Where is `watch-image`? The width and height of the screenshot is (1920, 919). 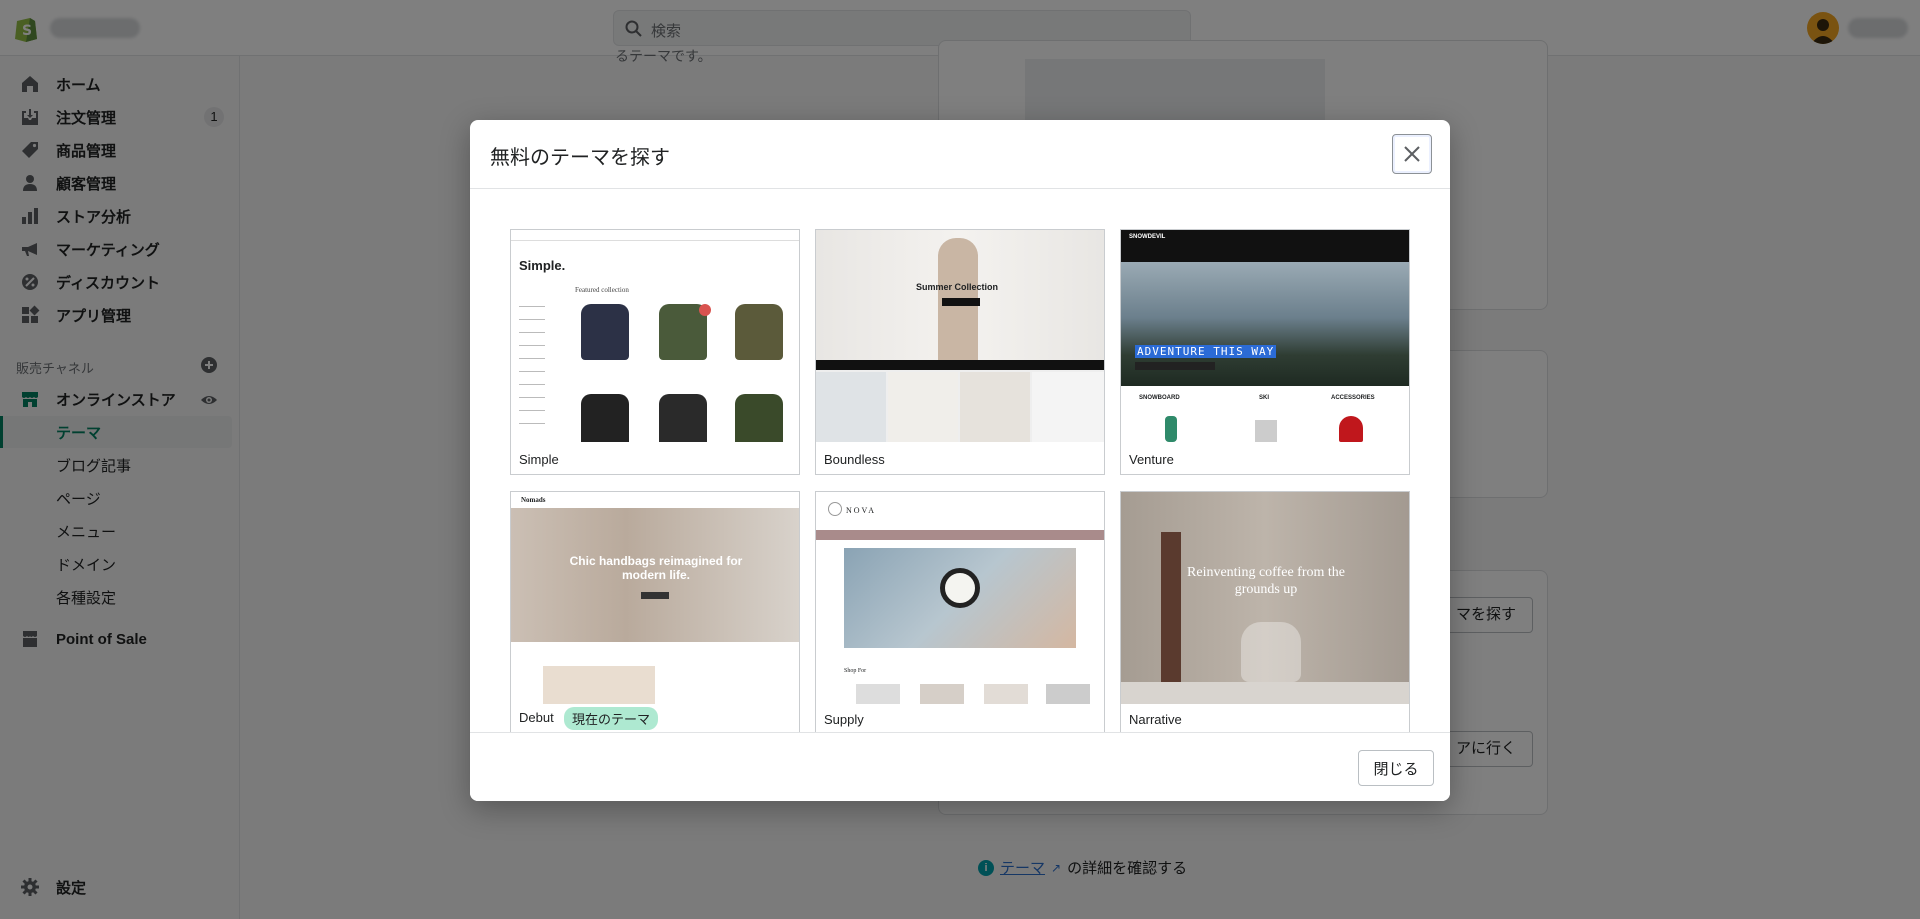
watch-image is located at coordinates (960, 588).